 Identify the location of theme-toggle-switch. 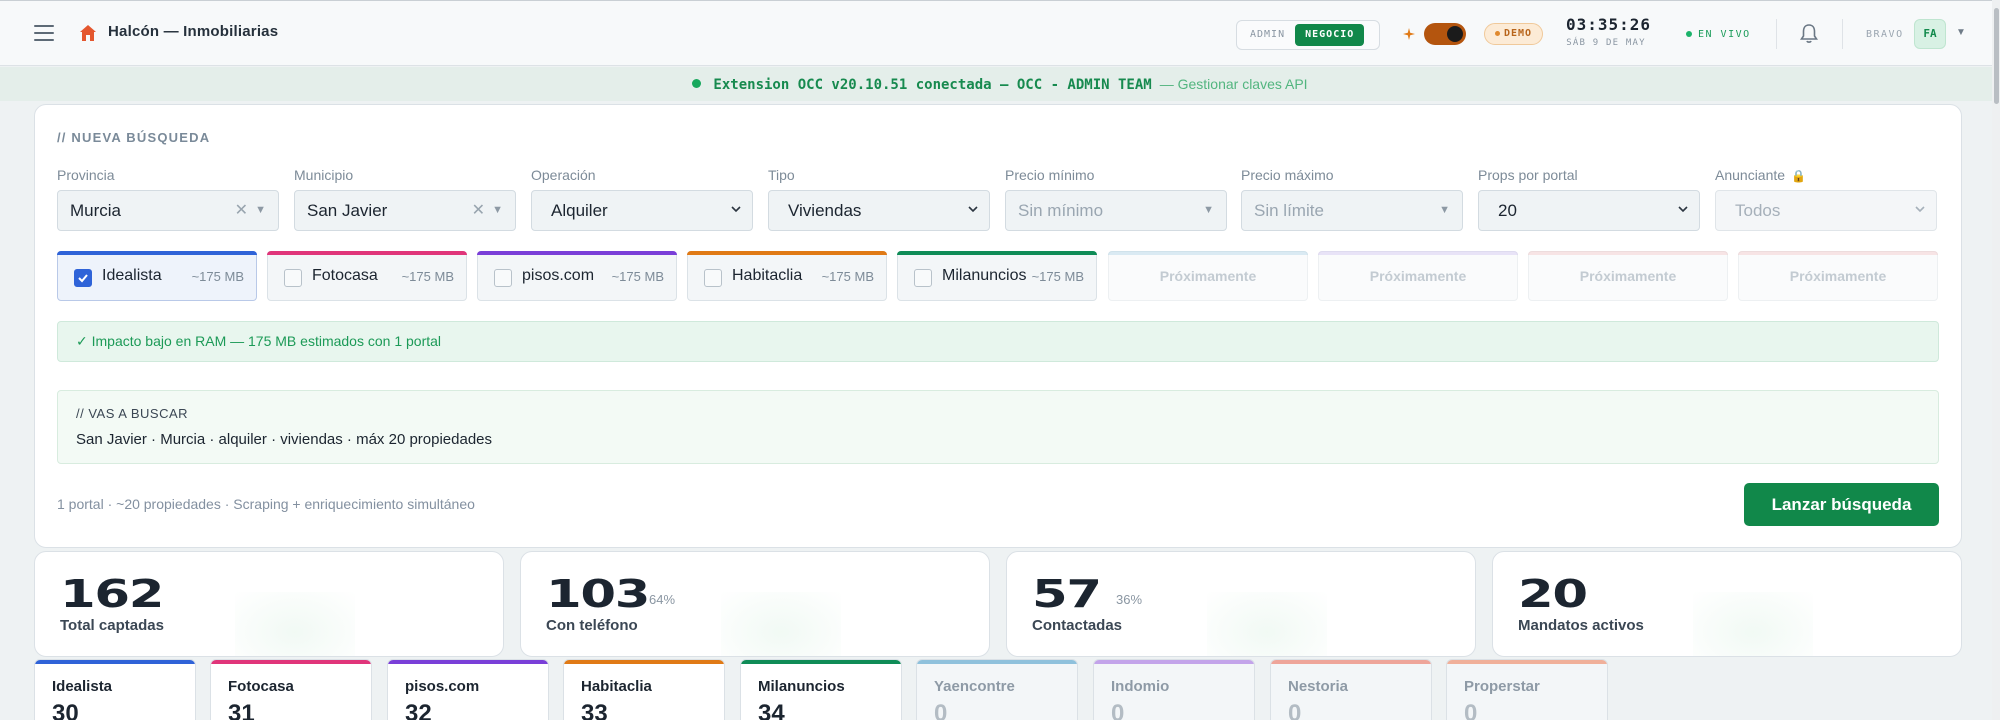
(1445, 34).